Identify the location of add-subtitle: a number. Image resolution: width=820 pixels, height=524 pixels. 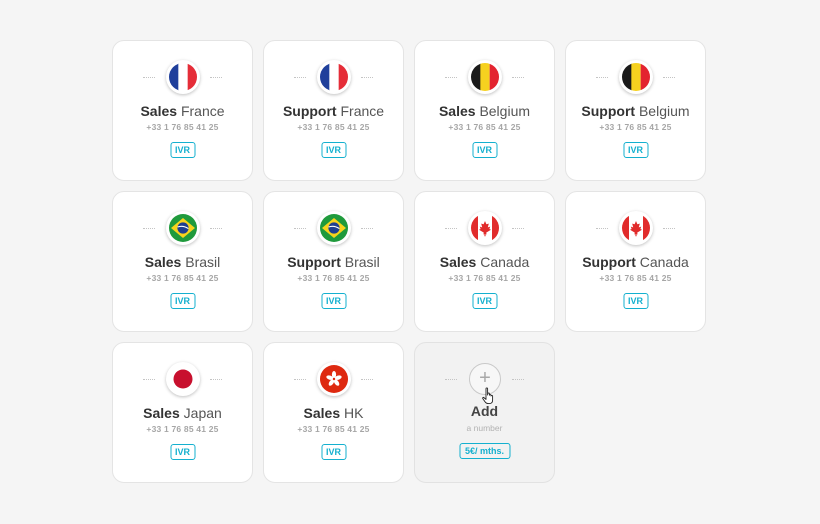
(484, 428).